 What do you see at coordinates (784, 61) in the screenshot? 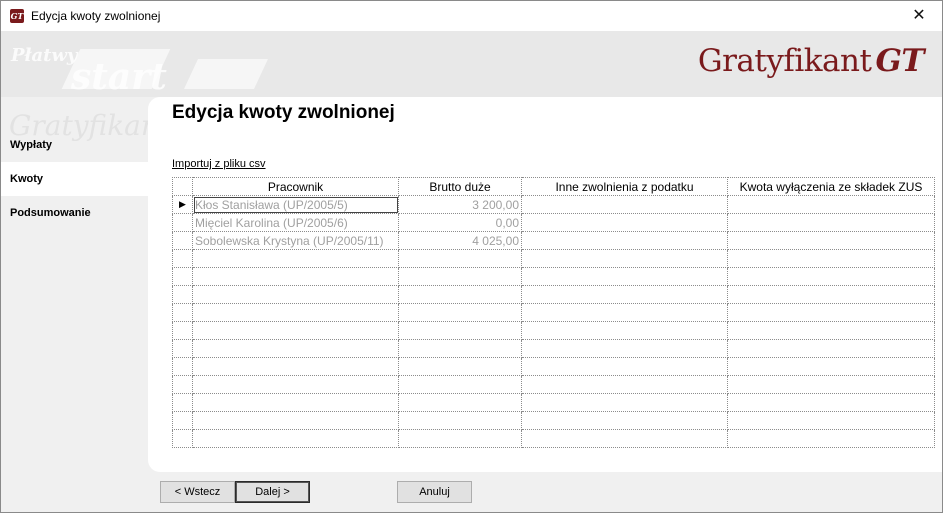
I see `logo-text: Gratyfikant` at bounding box center [784, 61].